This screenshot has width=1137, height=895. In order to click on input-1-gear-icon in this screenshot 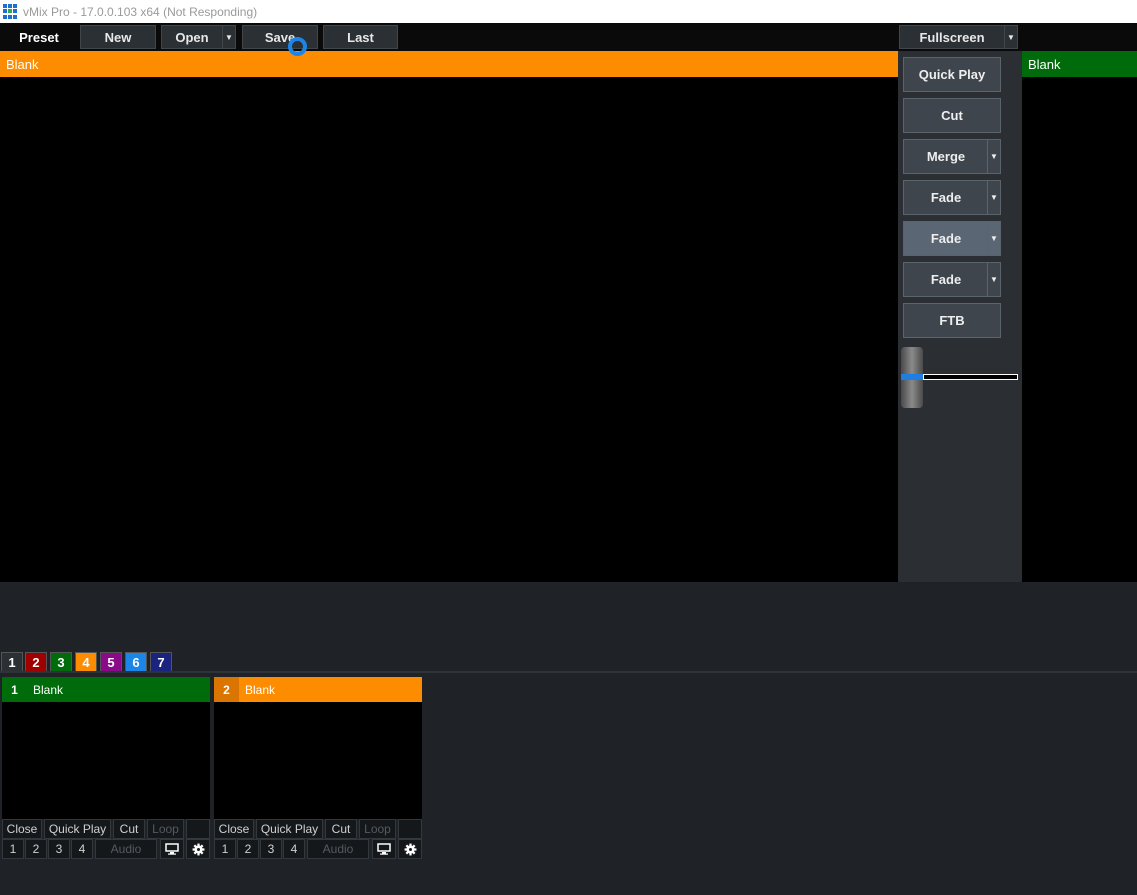, I will do `click(198, 849)`.